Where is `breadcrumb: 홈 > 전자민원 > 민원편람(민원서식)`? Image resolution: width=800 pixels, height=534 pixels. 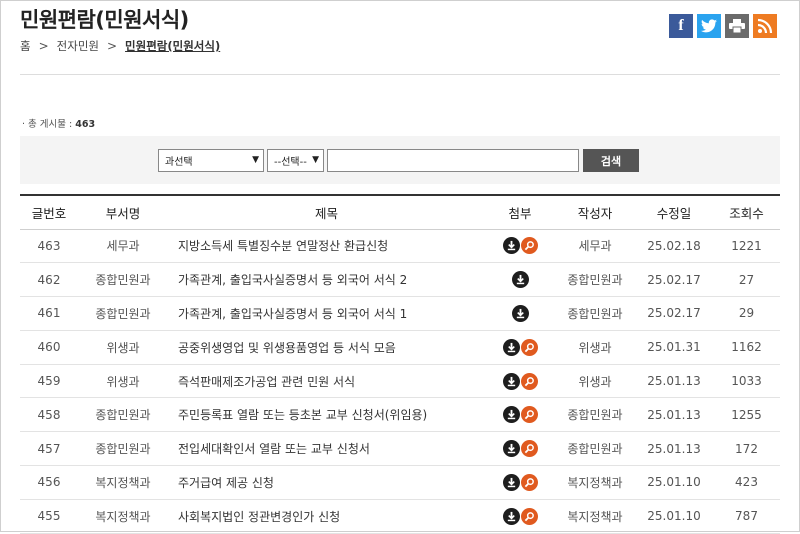 breadcrumb: 홈 > 전자민원 > 민원편람(민원서식) is located at coordinates (120, 46).